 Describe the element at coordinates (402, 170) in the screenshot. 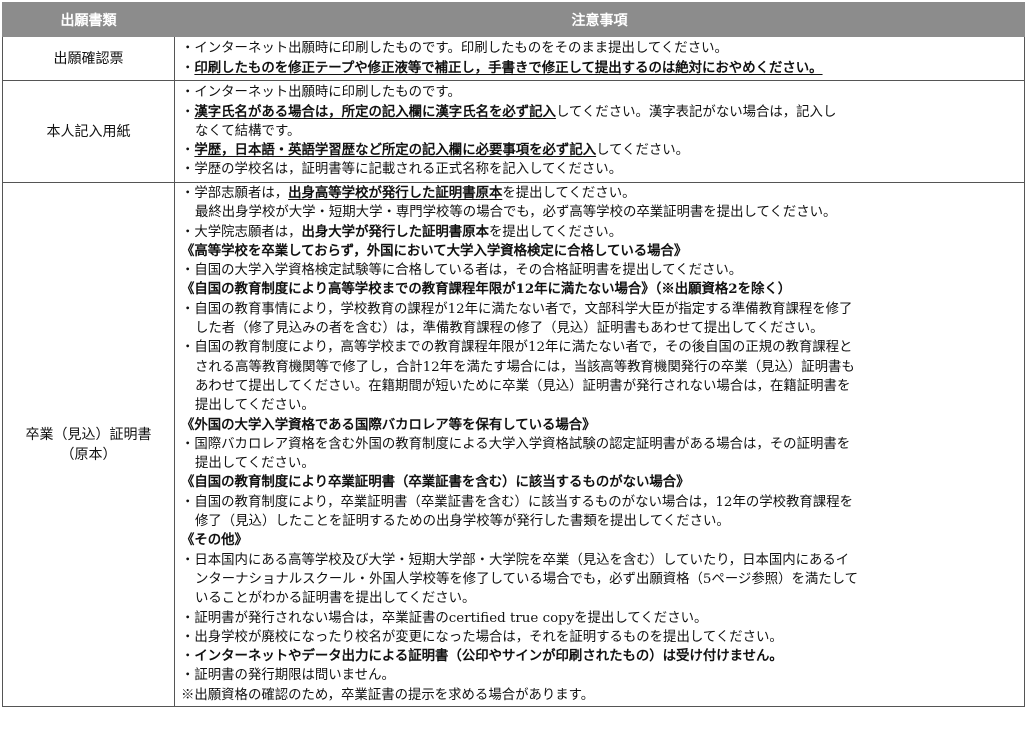

I see `note-text: ・学歴の学校名は，証明書等に記載される正式名称を記入してください。` at that location.